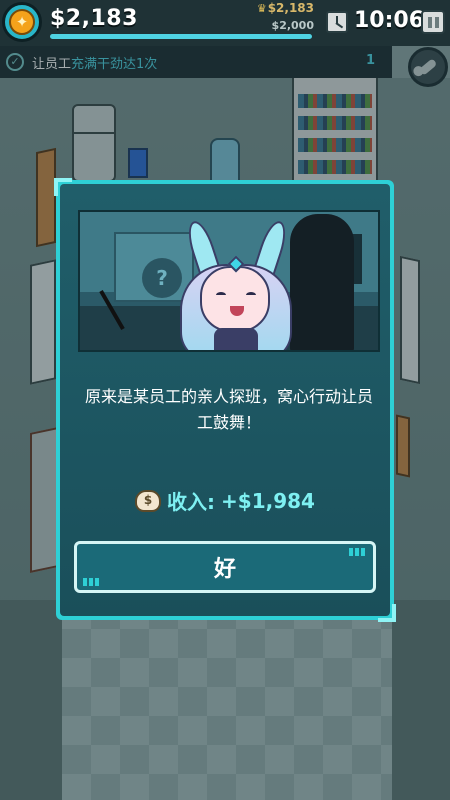 The width and height of the screenshot is (450, 800). I want to click on event-illustration: ?, so click(229, 281).